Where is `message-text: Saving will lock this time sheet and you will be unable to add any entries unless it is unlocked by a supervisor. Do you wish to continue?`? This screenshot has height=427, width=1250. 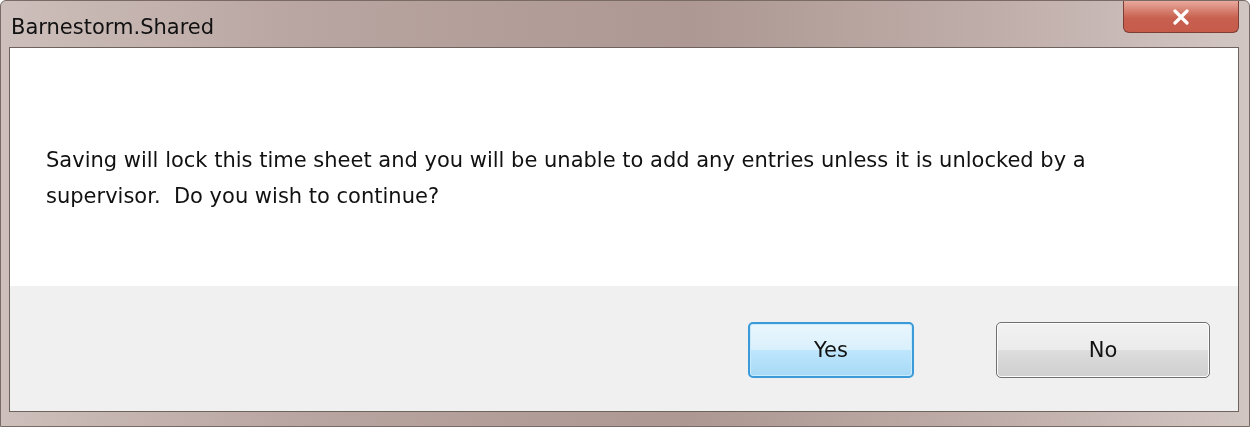 message-text: Saving will lock this time sheet and you will be unable to add any entries unless it is unlocked by a supervisor. Do you wish to continue? is located at coordinates (566, 178).